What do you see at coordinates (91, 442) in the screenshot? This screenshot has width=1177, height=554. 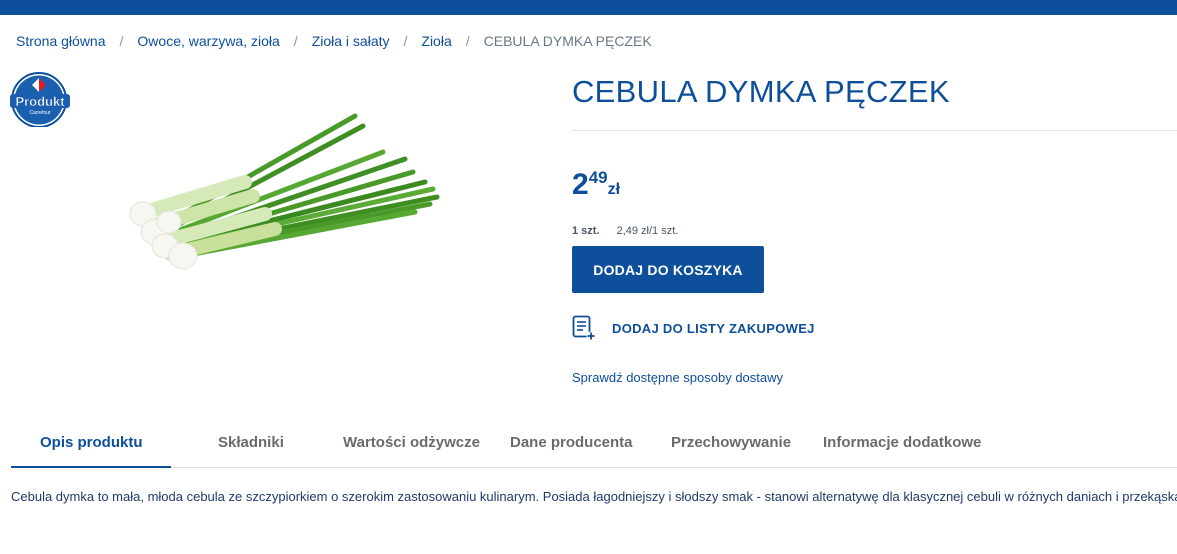 I see `tab-description: Opis produktu` at bounding box center [91, 442].